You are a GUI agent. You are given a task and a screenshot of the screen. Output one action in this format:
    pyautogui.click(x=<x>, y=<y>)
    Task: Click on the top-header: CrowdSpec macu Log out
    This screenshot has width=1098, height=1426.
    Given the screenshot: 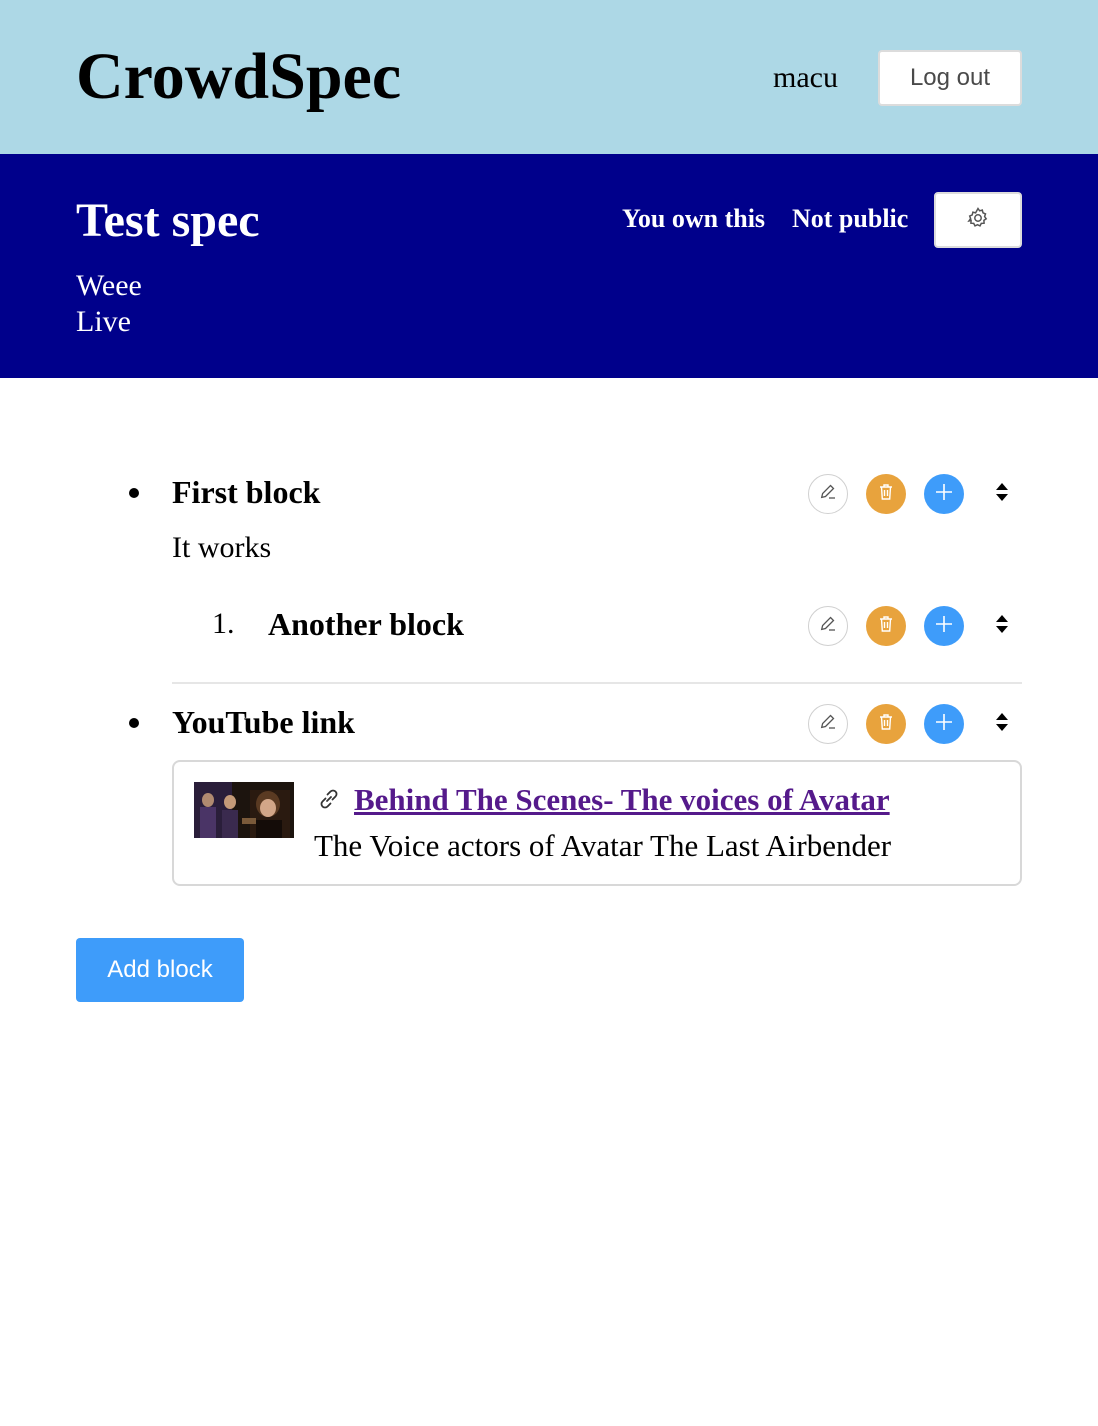 What is the action you would take?
    pyautogui.click(x=549, y=77)
    